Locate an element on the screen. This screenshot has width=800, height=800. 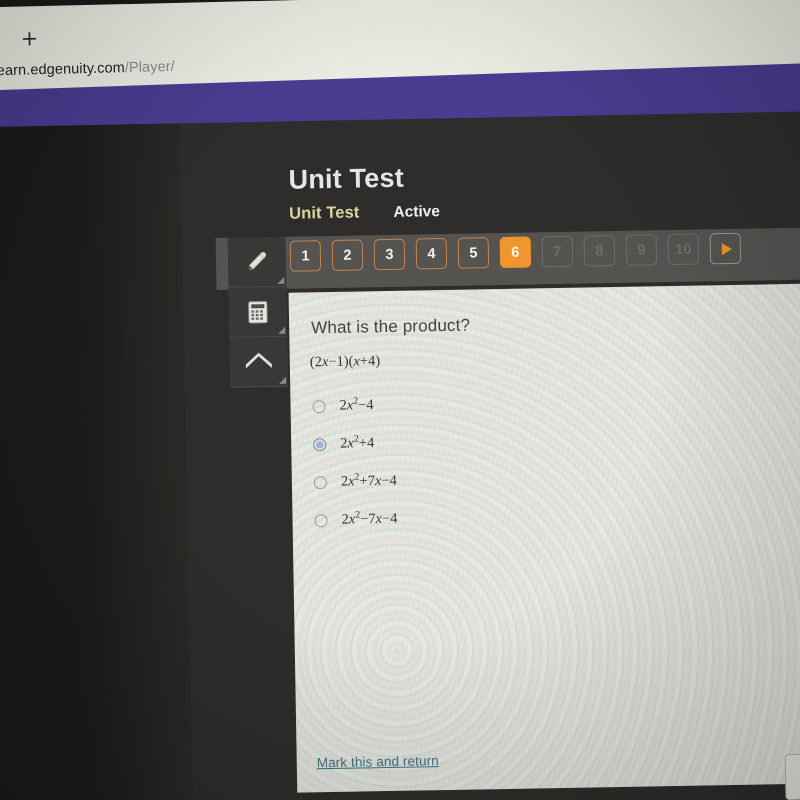
question-button-7: 7 is located at coordinates (557, 251).